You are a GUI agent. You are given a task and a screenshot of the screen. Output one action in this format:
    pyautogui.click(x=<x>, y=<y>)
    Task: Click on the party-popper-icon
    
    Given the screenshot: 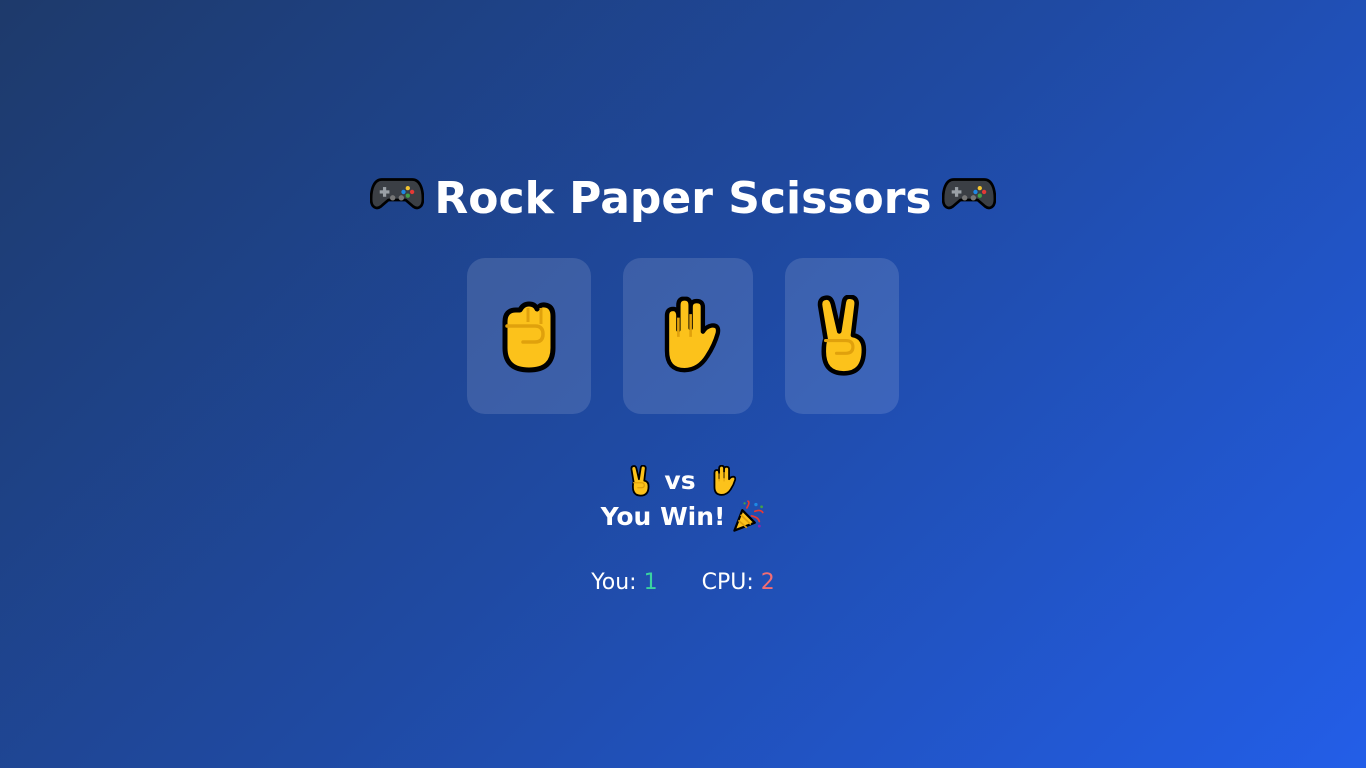 What is the action you would take?
    pyautogui.click(x=748, y=517)
    